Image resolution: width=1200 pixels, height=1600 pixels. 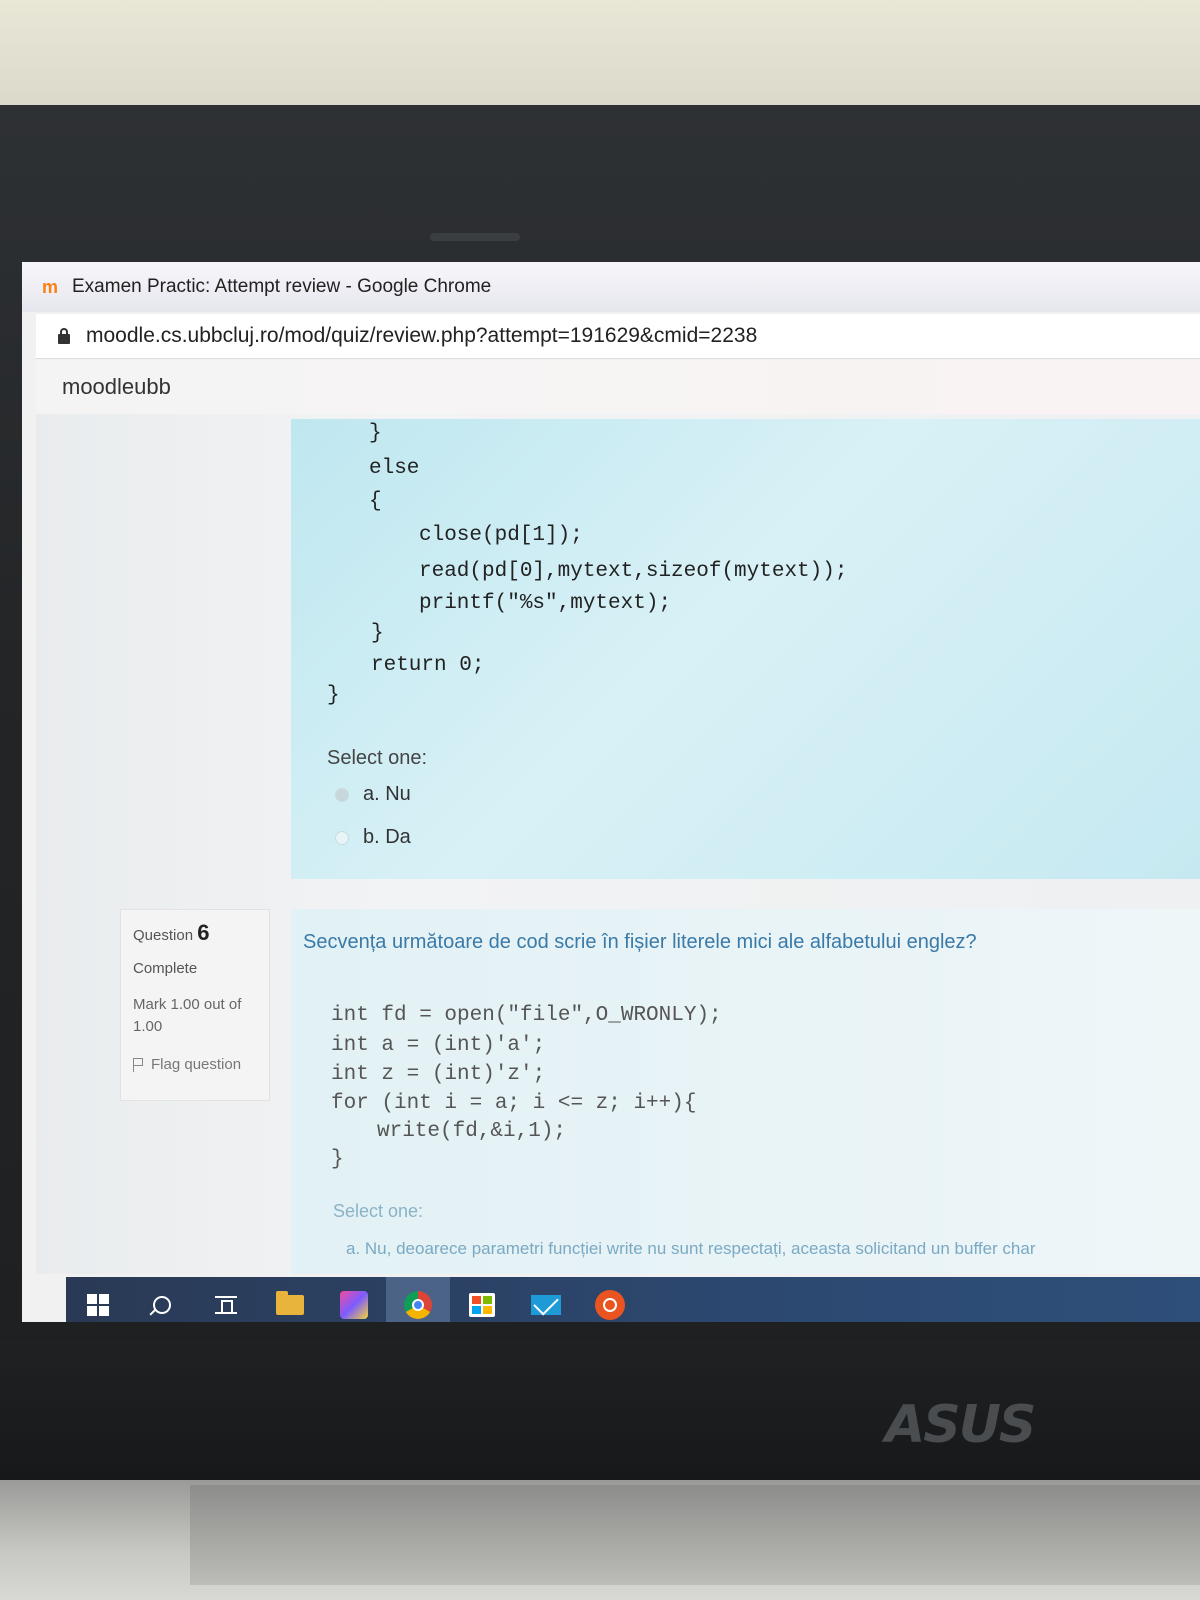 What do you see at coordinates (116, 387) in the screenshot?
I see `site-brand-link: moodleubb` at bounding box center [116, 387].